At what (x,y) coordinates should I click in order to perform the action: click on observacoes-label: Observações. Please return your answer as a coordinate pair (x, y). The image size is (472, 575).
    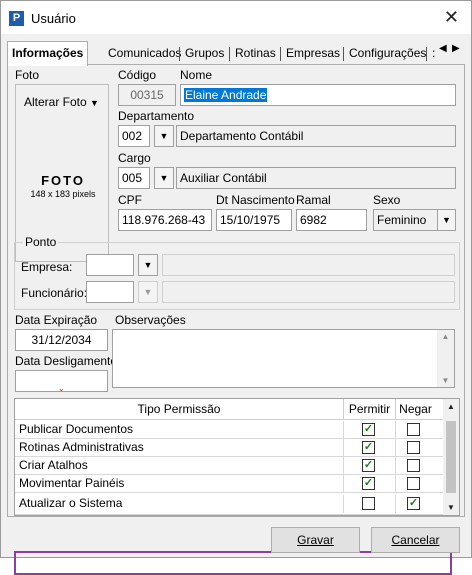
    Looking at the image, I should click on (150, 320).